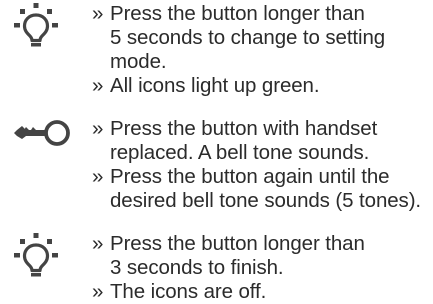  Describe the element at coordinates (262, 292) in the screenshot. I see `instruction-line: » The icons are off.` at that location.